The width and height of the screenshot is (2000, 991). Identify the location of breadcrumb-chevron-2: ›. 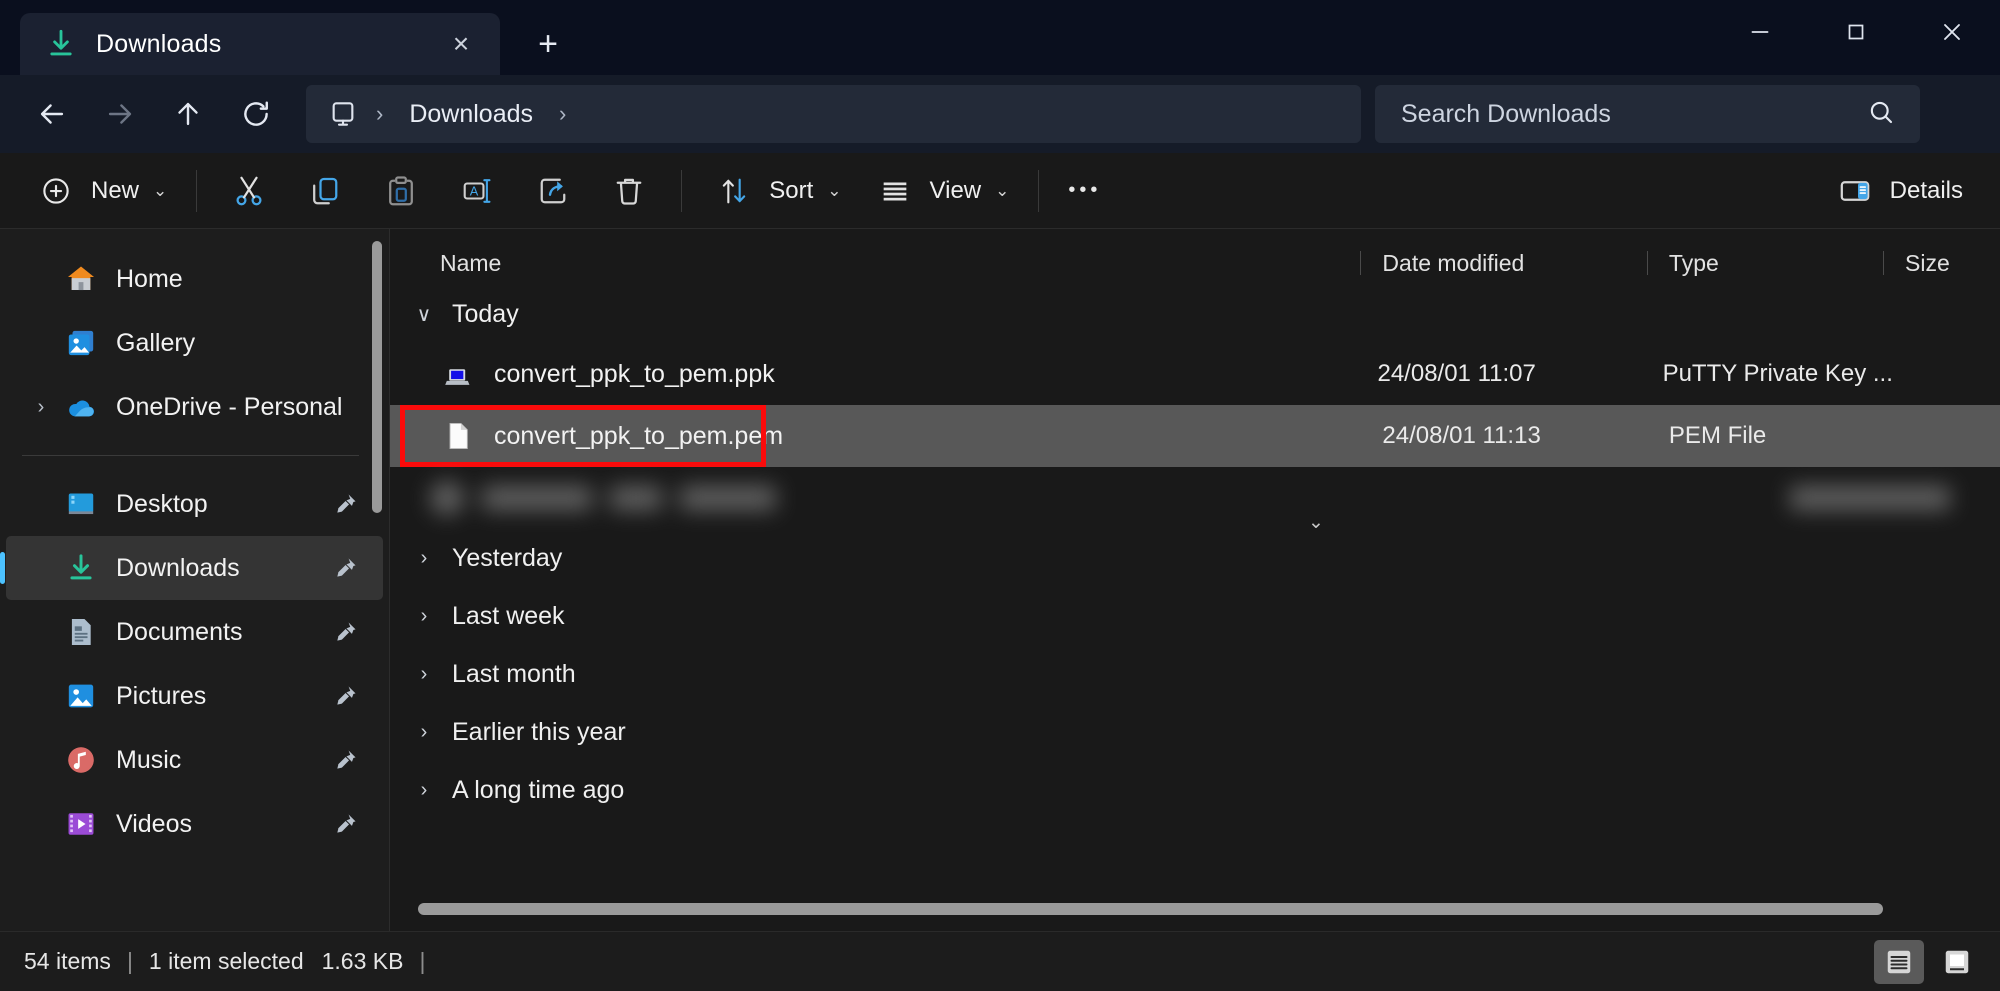
(562, 114).